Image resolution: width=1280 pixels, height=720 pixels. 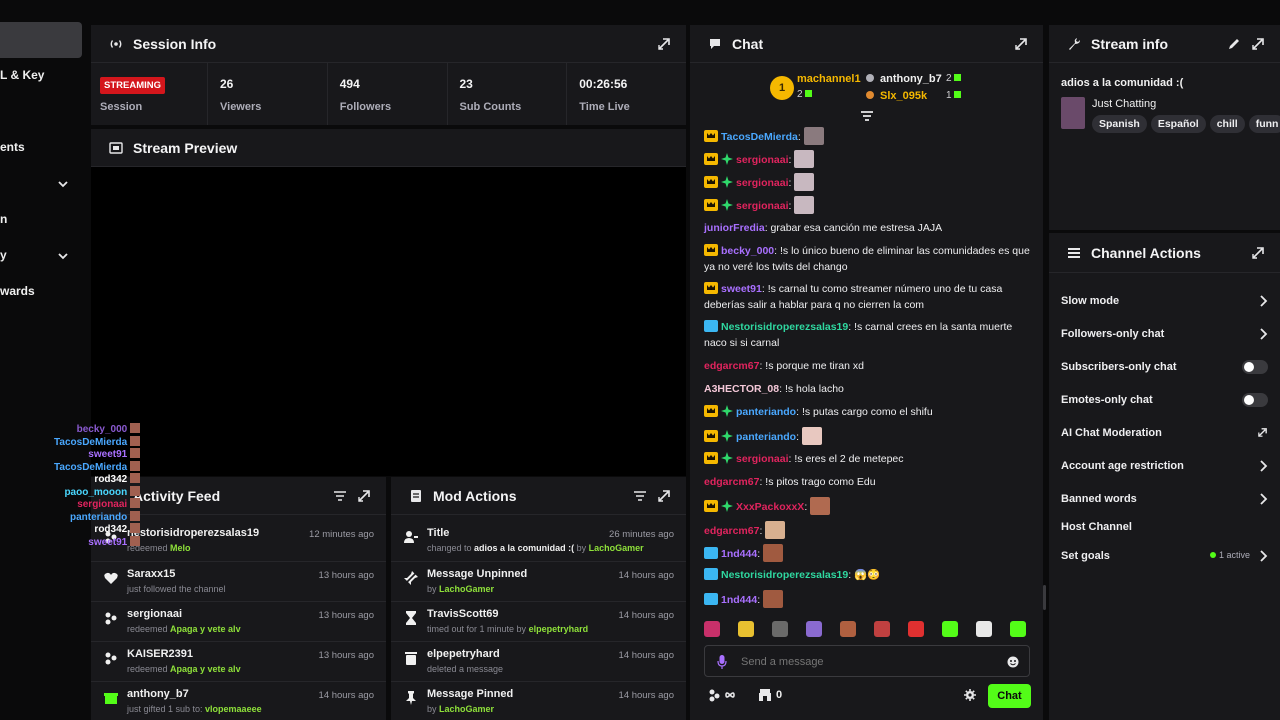 What do you see at coordinates (1009, 696) in the screenshot?
I see `send-chat-button: Chat` at bounding box center [1009, 696].